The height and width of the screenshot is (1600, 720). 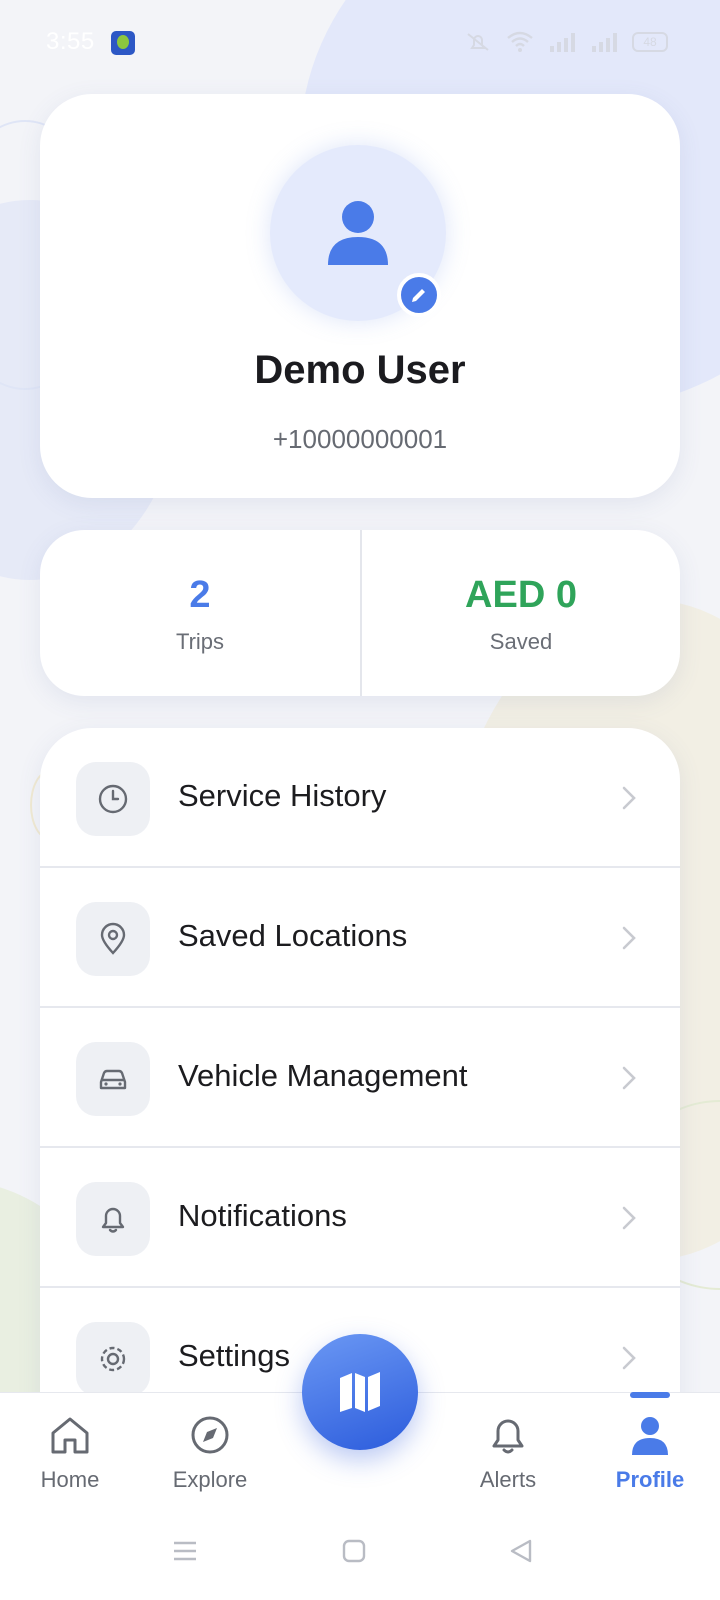 I want to click on menu-item-label: Settings, so click(x=234, y=1355).